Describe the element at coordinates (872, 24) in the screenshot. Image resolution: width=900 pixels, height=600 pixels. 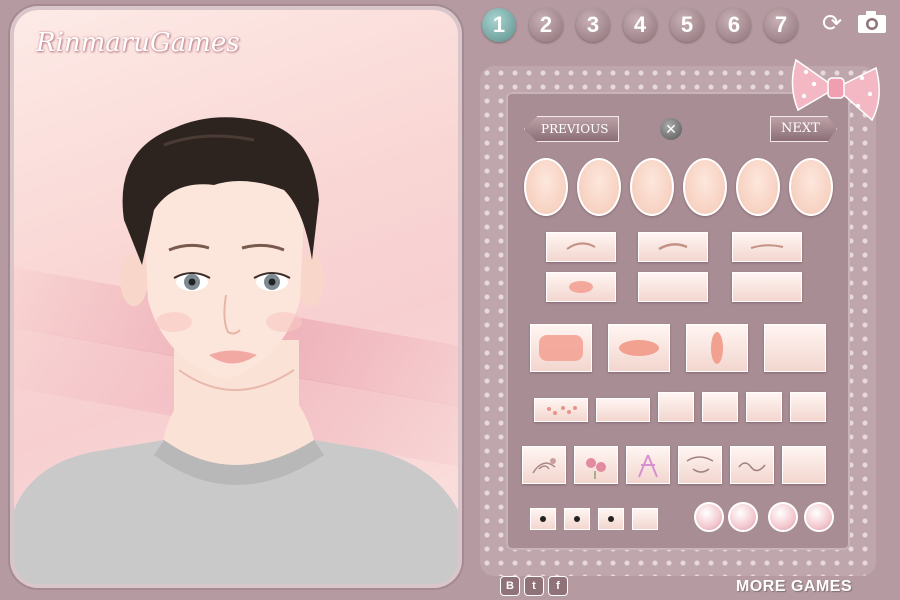
I see `camera-icon` at that location.